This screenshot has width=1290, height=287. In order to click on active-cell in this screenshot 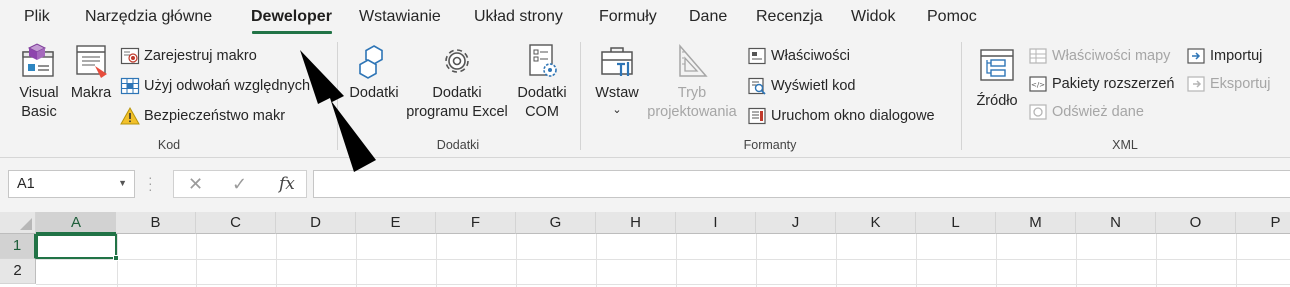, I will do `click(76, 246)`.